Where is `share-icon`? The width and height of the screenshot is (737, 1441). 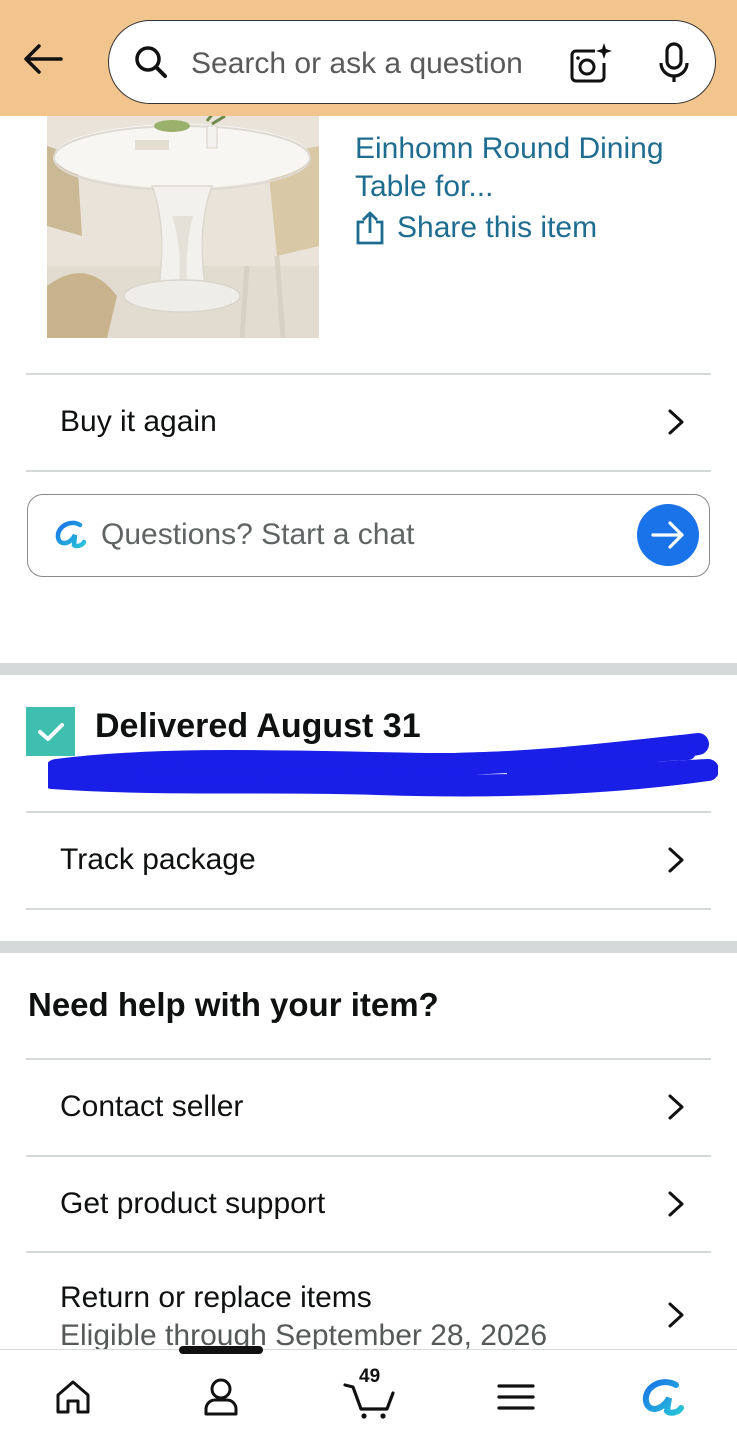 share-icon is located at coordinates (370, 228).